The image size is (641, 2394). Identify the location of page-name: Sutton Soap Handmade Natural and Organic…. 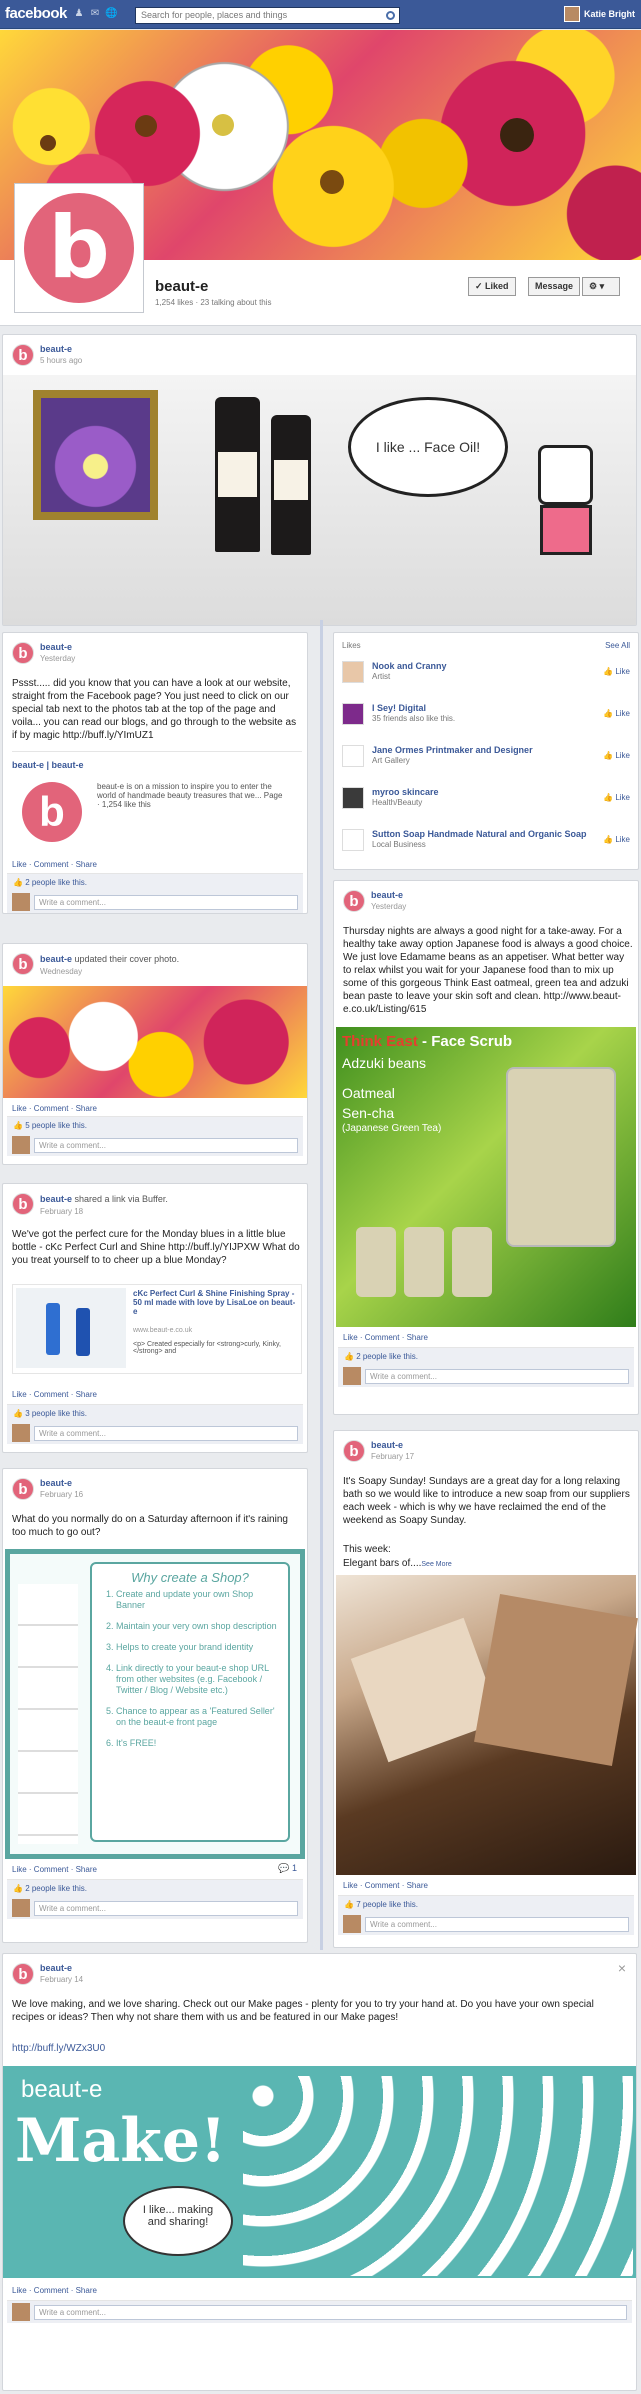
(479, 834).